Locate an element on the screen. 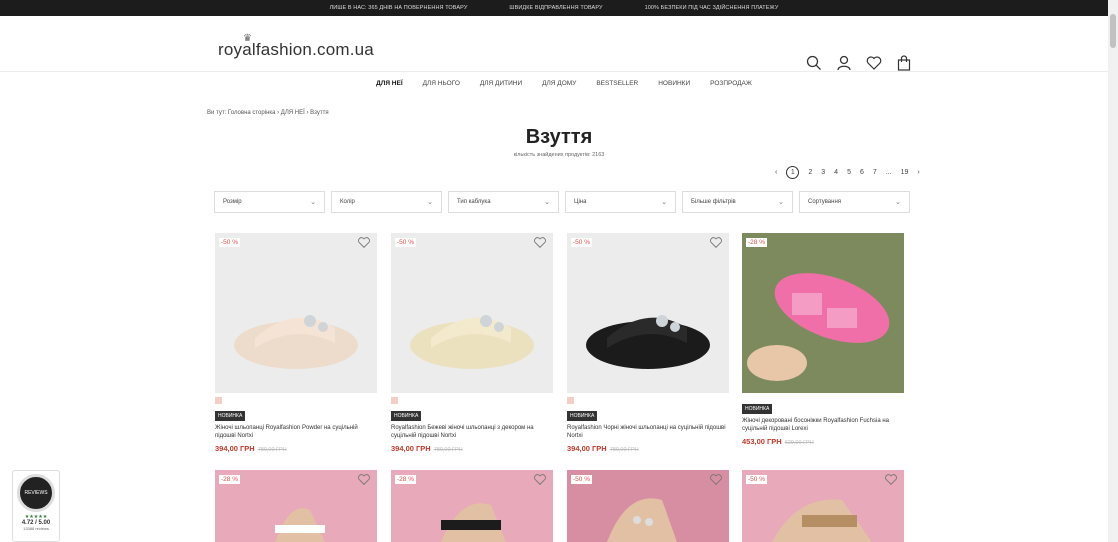 The image size is (1118, 542). scrollbar-thumb is located at coordinates (1113, 31).